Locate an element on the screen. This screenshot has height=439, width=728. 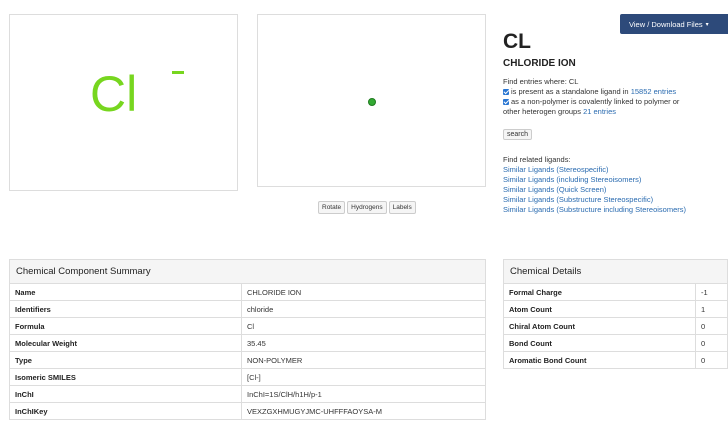
table-row: Bond Count 0 is located at coordinates (615, 343).